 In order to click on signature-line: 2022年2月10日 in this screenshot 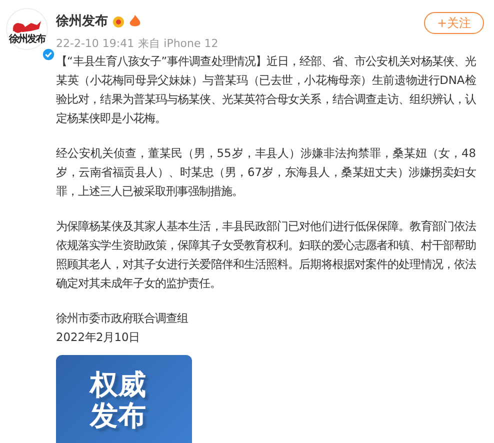, I will do `click(98, 337)`.